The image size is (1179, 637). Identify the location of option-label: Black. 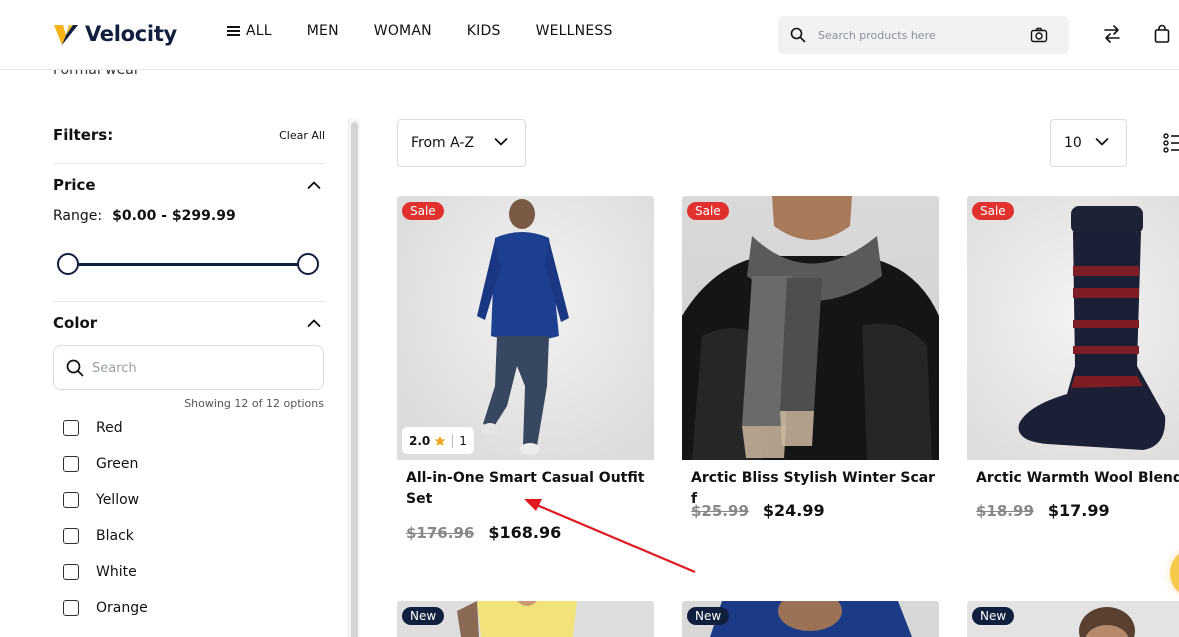
(115, 536).